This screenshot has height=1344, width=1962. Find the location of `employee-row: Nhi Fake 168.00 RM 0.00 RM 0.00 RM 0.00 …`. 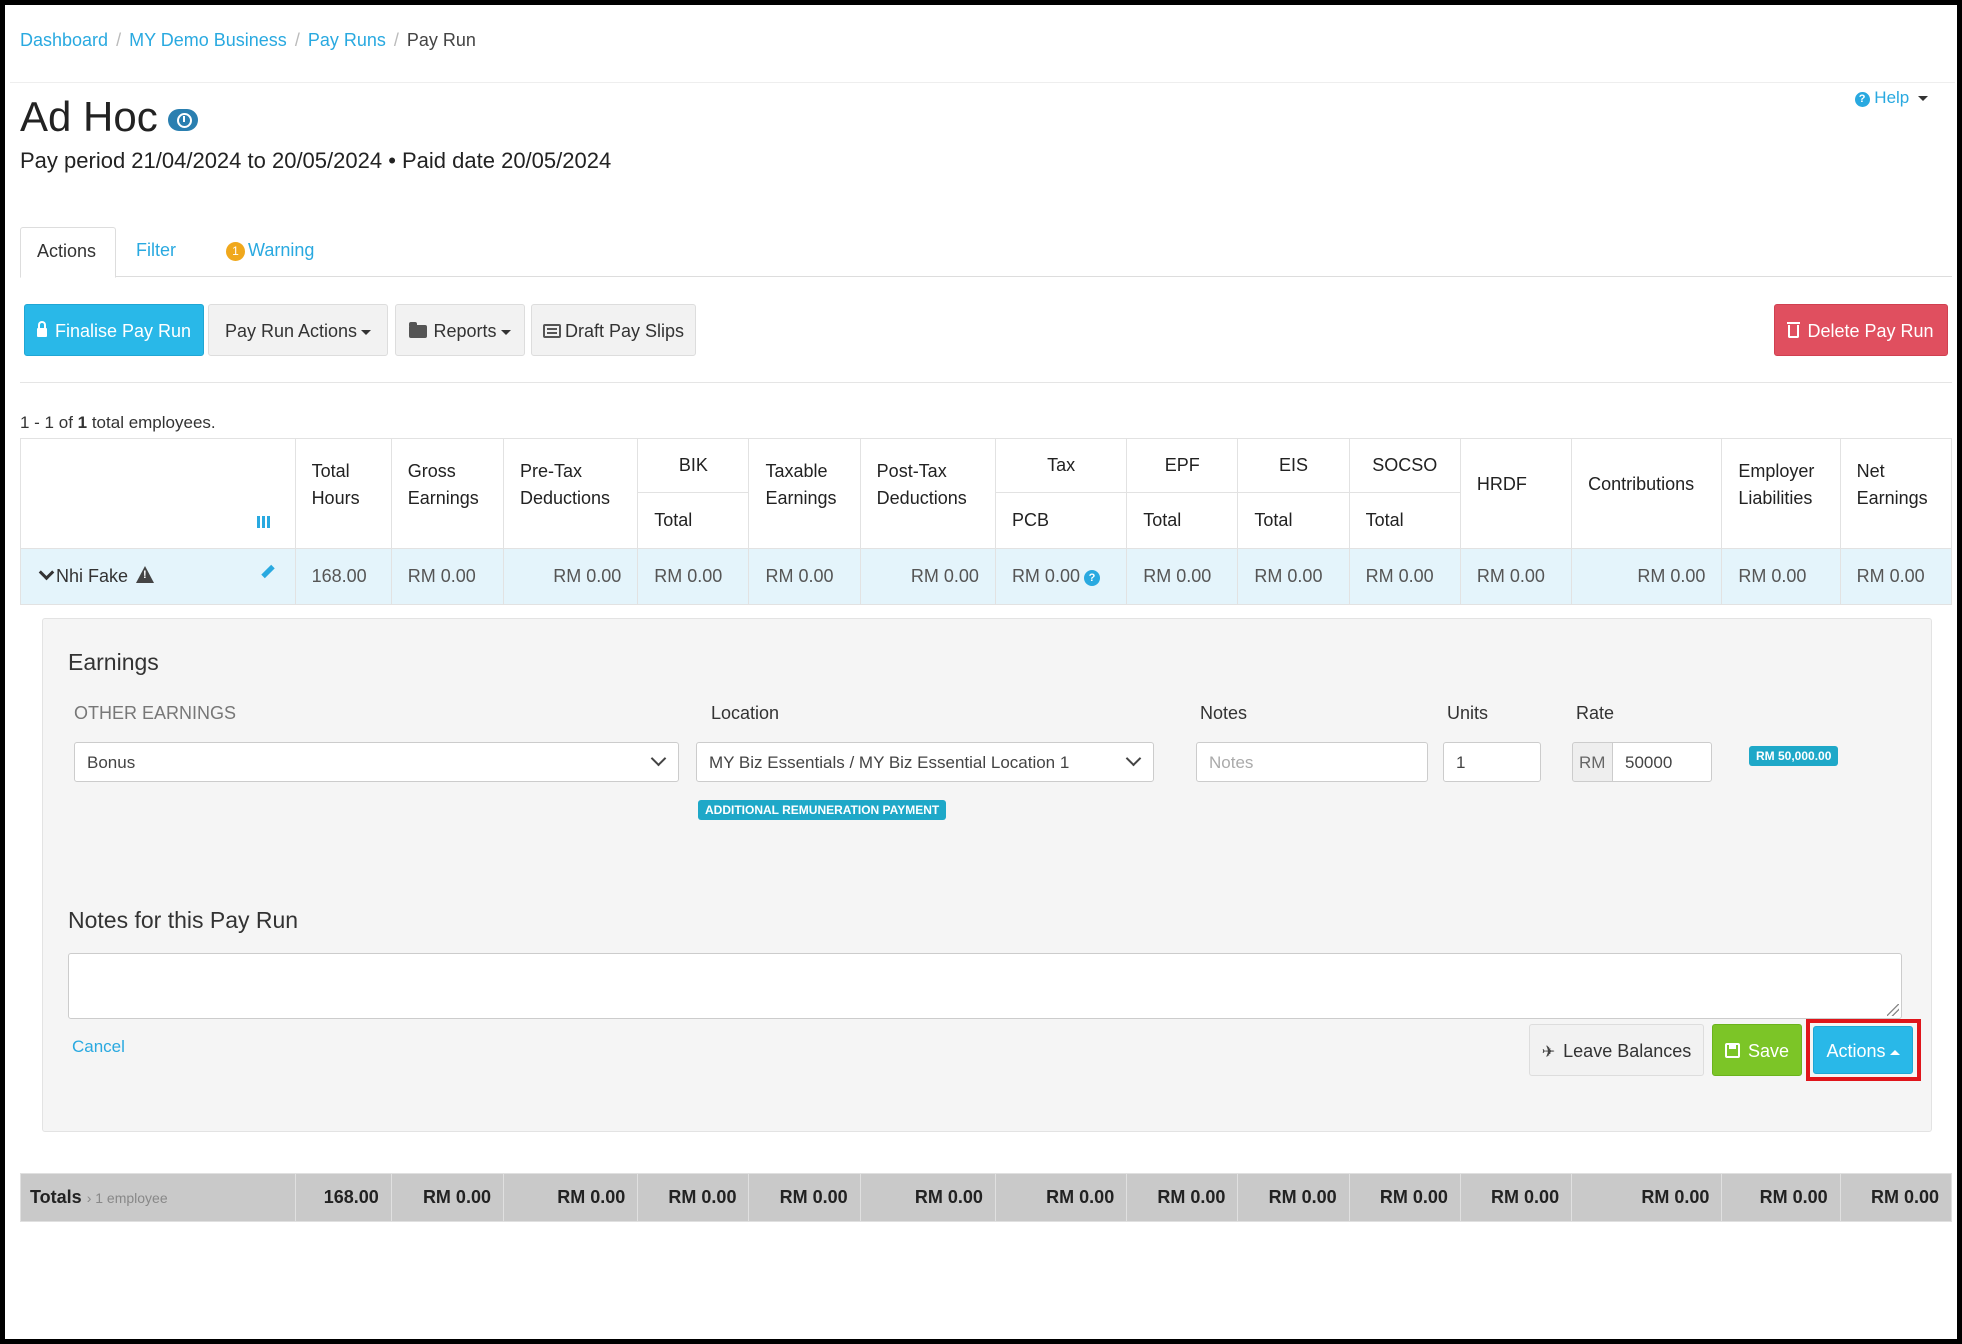

employee-row: Nhi Fake 168.00 RM 0.00 RM 0.00 RM 0.00 … is located at coordinates (986, 576).